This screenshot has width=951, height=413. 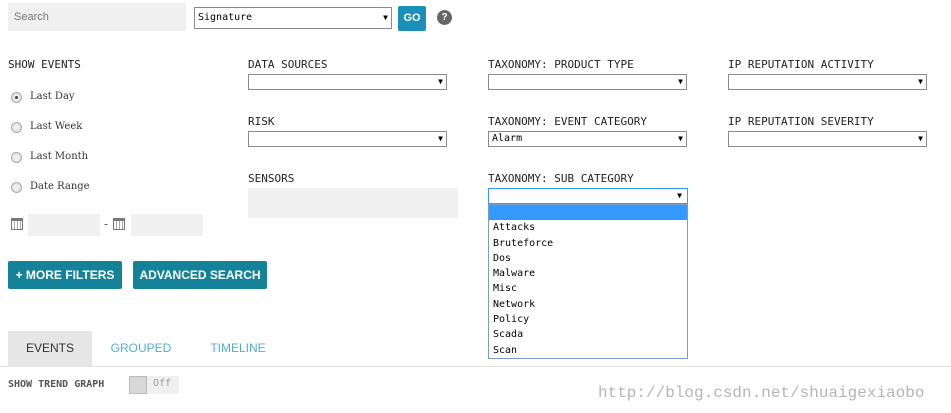 What do you see at coordinates (56, 126) in the screenshot?
I see `radio-label: Last Week` at bounding box center [56, 126].